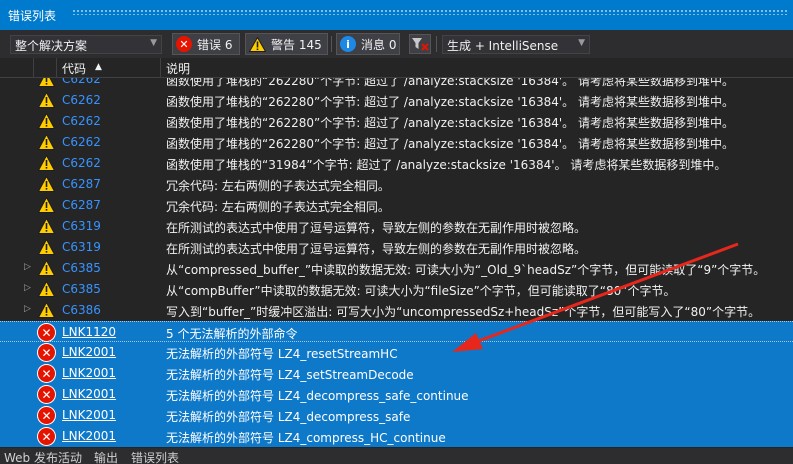 The image size is (793, 464). What do you see at coordinates (215, 44) in the screenshot?
I see `errors-filter-label: 错误 6` at bounding box center [215, 44].